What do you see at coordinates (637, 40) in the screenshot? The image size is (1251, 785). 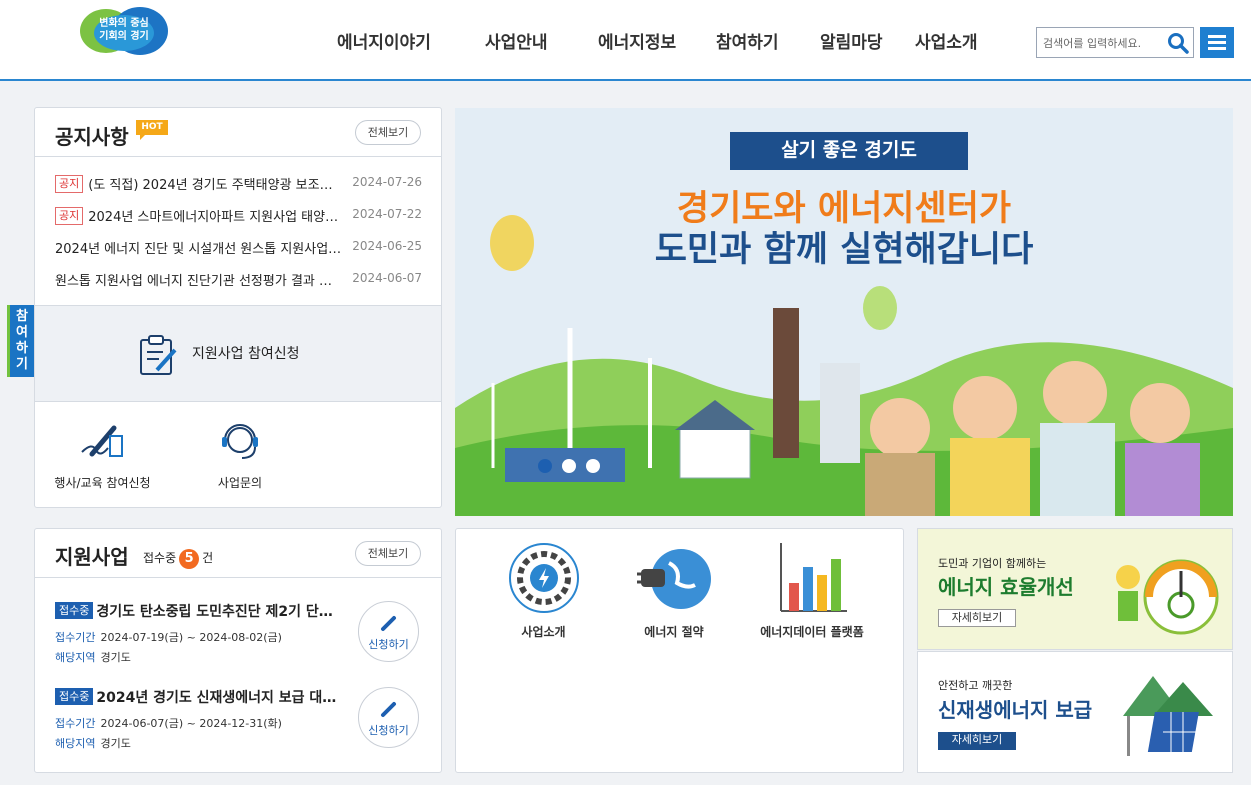 I see `nav-energy-info: 에너지정보` at bounding box center [637, 40].